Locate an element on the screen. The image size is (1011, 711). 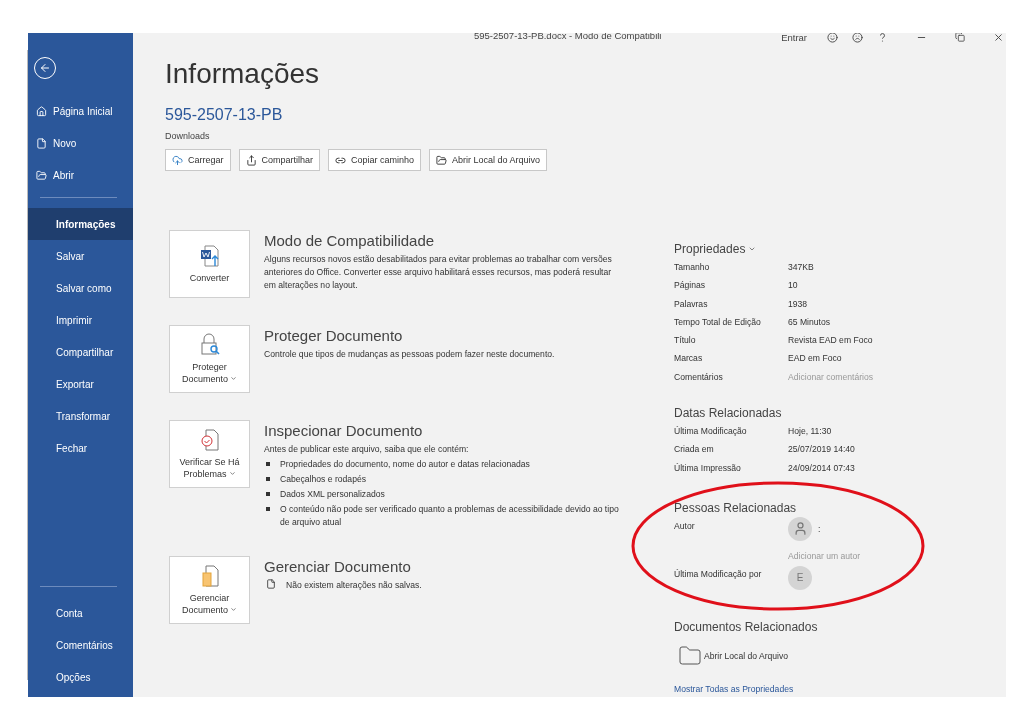
section-tile-button: Verificar Se Há Problemas is located at coordinates (209, 454).